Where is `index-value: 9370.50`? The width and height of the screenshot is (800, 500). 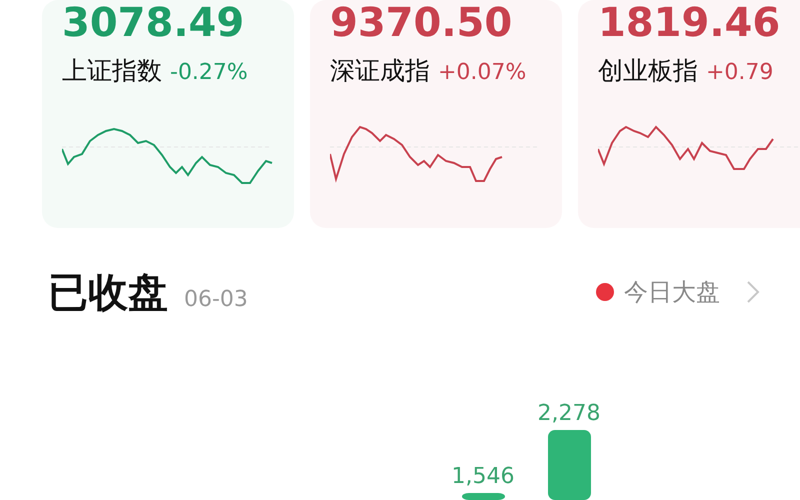 index-value: 9370.50 is located at coordinates (422, 23).